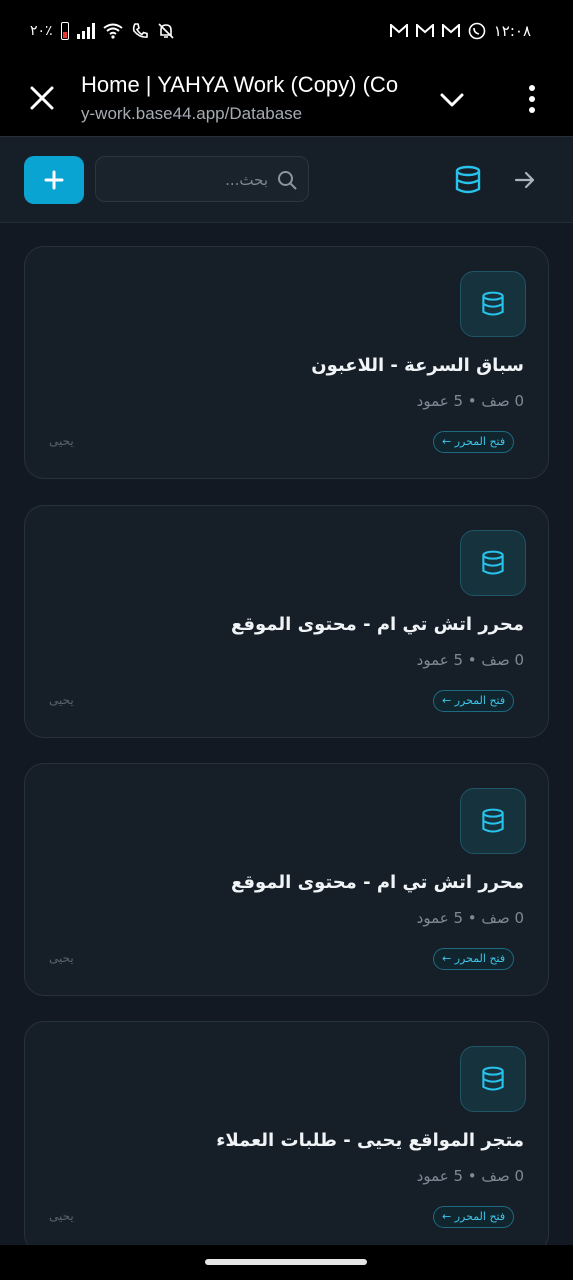  I want to click on status-left: ٢٠٪, so click(102, 31).